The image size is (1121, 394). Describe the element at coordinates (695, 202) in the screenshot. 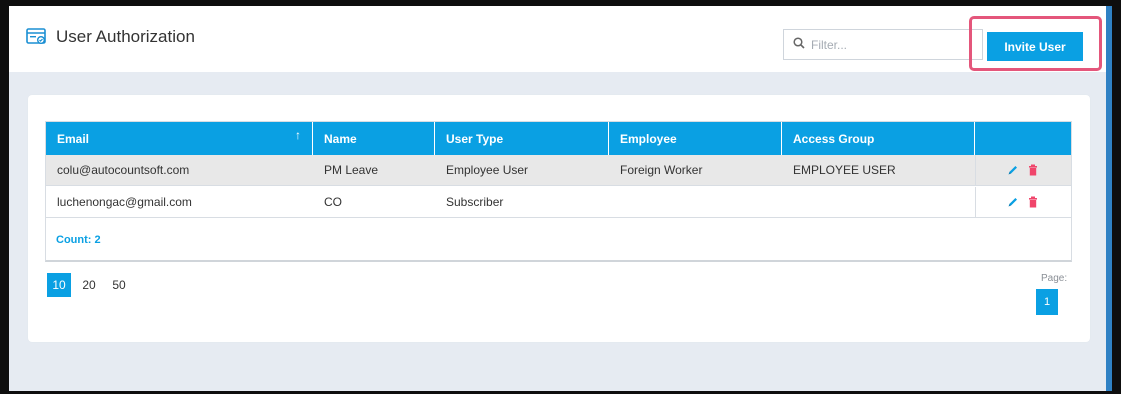

I see `cell-employee` at that location.